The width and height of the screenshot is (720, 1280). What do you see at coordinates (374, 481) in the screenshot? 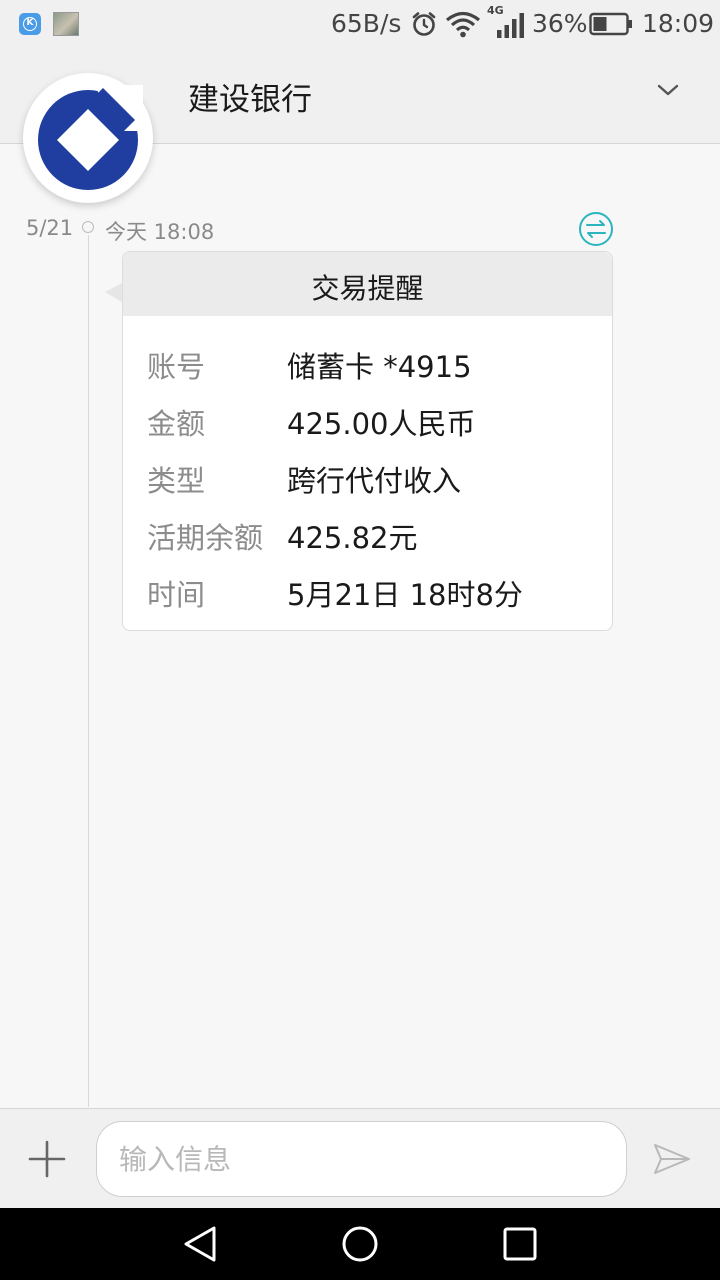
I see `row-value: 跨行代付收入` at bounding box center [374, 481].